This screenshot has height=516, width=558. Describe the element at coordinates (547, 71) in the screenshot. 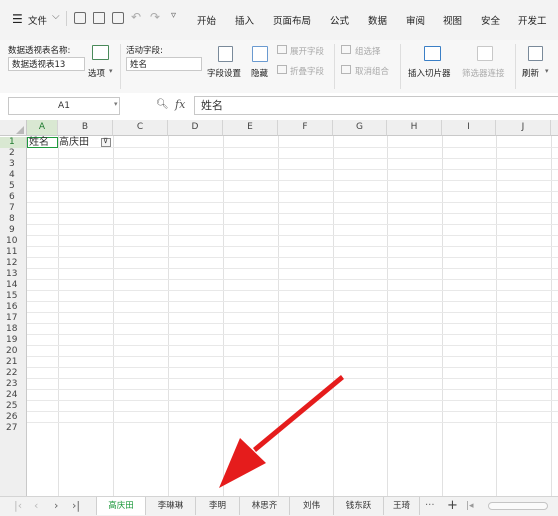

I see `refresh-dropdown-icon: ▾` at that location.